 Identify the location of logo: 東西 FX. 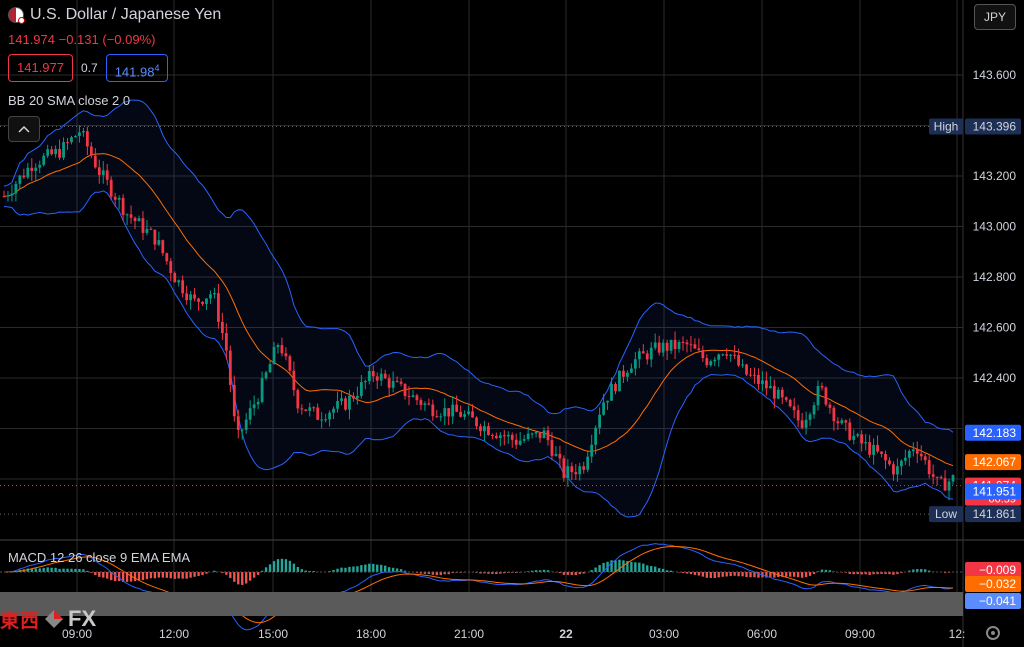
(48, 619).